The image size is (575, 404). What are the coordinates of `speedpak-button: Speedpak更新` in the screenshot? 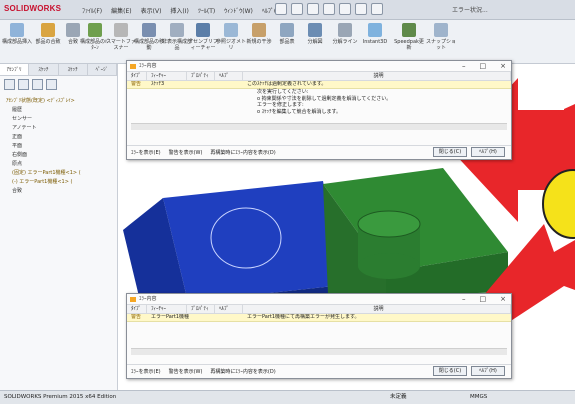 It's located at (409, 37).